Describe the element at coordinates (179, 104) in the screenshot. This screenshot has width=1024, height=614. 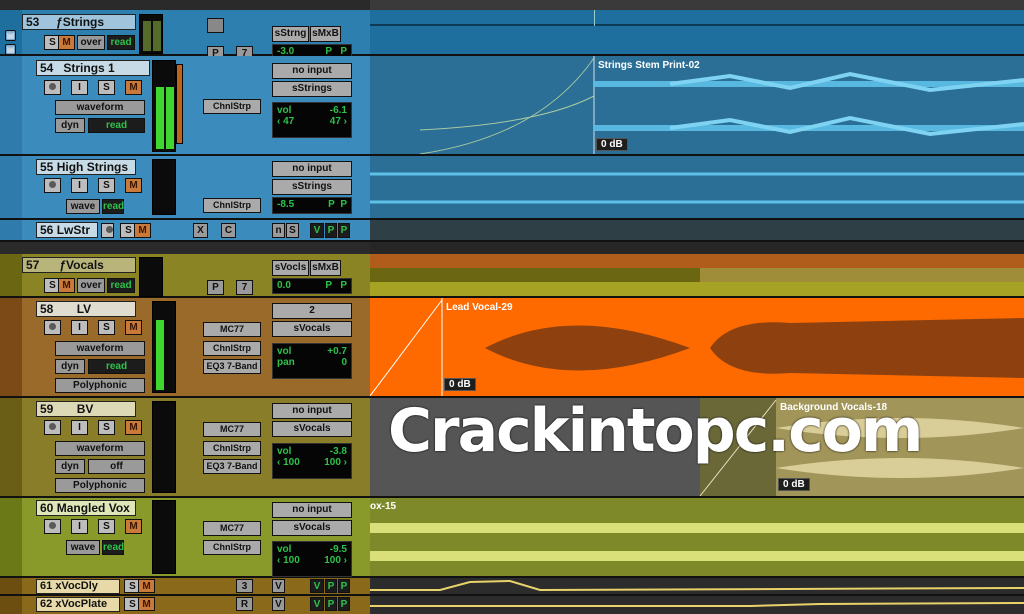
I see `fader` at that location.